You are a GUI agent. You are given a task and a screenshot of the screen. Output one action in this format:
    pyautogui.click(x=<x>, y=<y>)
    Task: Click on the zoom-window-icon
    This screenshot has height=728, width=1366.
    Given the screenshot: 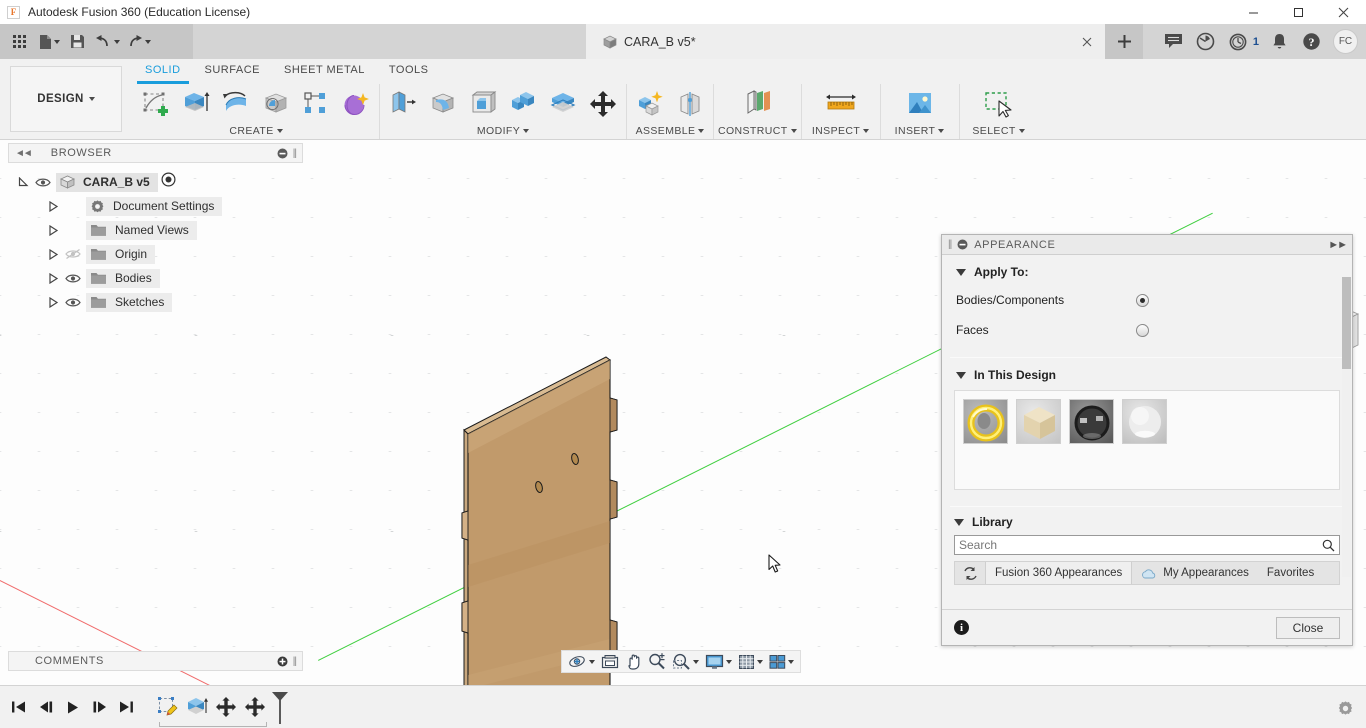 What is the action you would take?
    pyautogui.click(x=685, y=661)
    